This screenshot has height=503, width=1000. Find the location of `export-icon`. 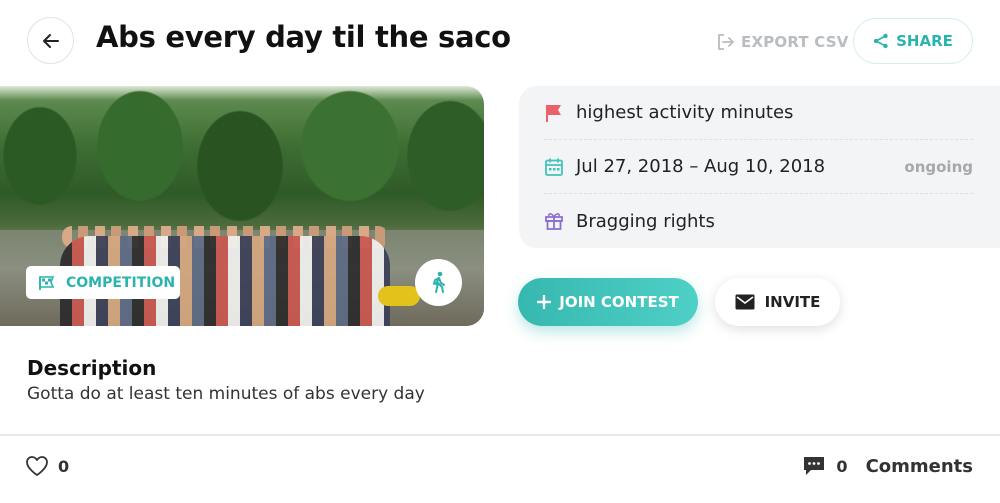

export-icon is located at coordinates (726, 42).